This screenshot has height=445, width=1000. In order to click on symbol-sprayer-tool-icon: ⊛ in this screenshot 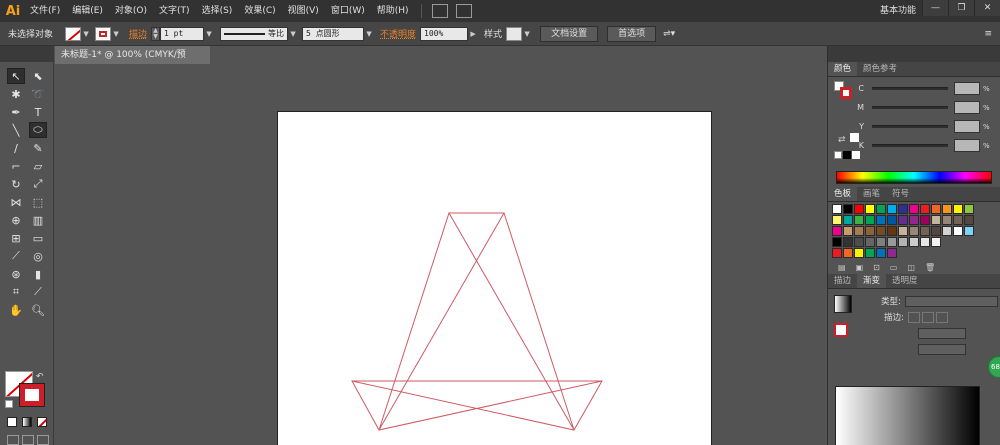, I will do `click(16, 274)`.